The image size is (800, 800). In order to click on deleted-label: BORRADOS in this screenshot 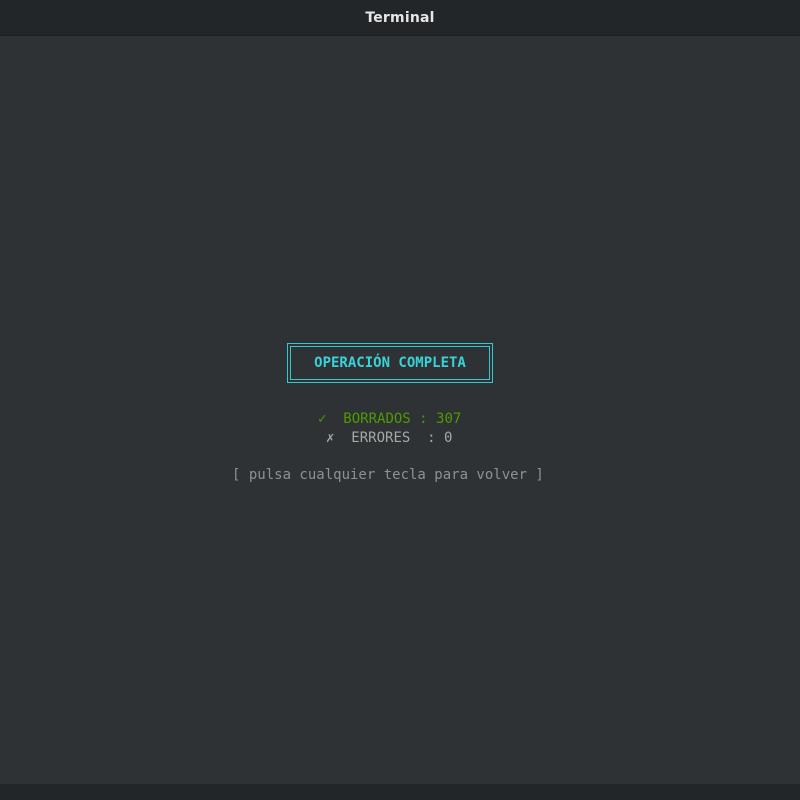, I will do `click(377, 419)`.